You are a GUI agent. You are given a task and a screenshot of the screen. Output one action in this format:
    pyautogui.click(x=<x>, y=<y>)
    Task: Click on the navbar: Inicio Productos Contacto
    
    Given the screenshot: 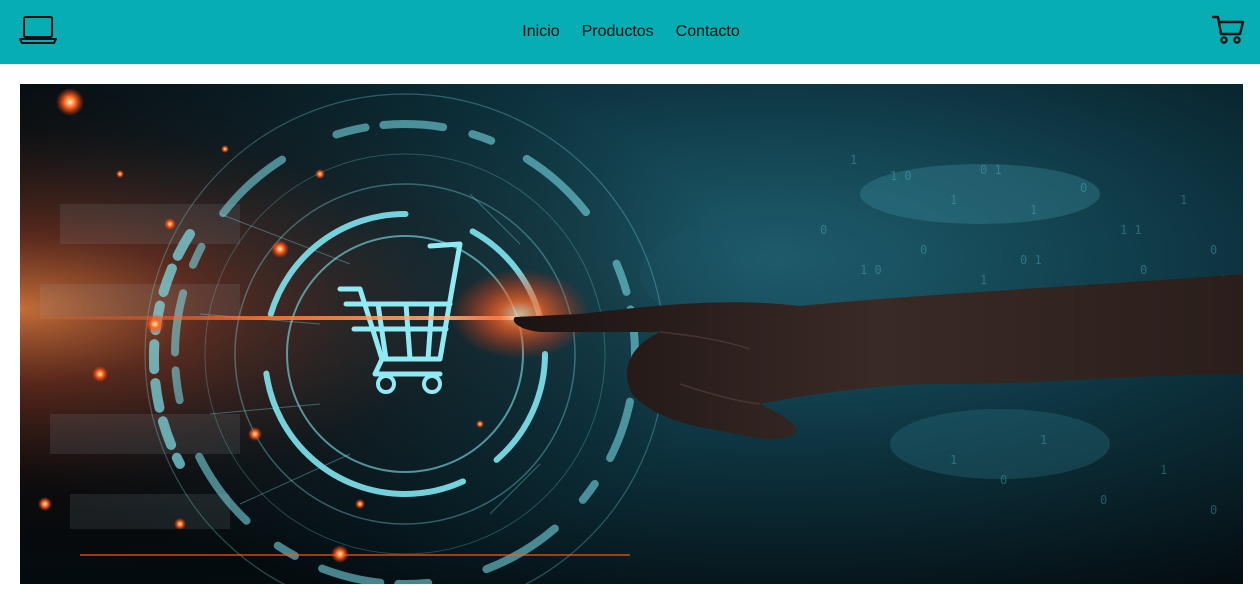 What is the action you would take?
    pyautogui.click(x=630, y=32)
    